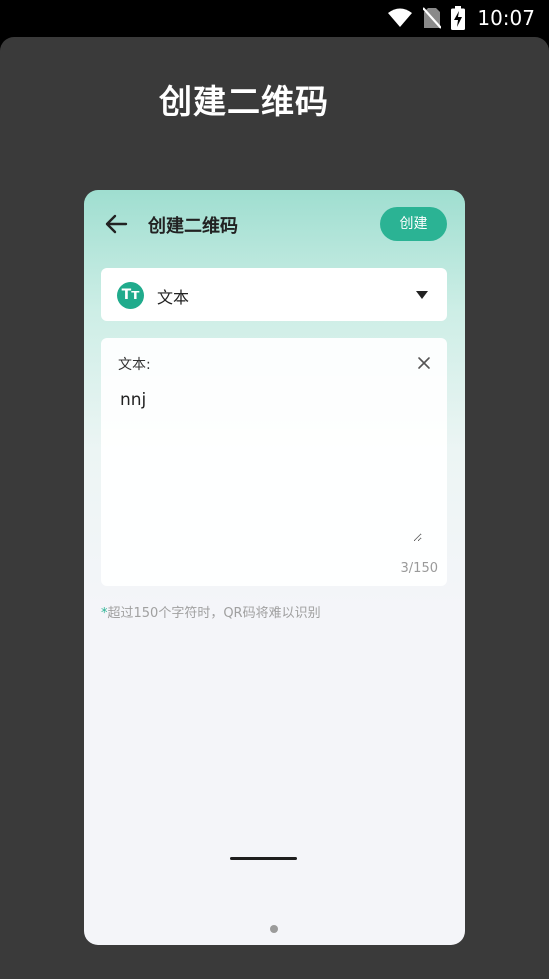 The width and height of the screenshot is (549, 979). Describe the element at coordinates (432, 18) in the screenshot. I see `no-sim-icon` at that location.